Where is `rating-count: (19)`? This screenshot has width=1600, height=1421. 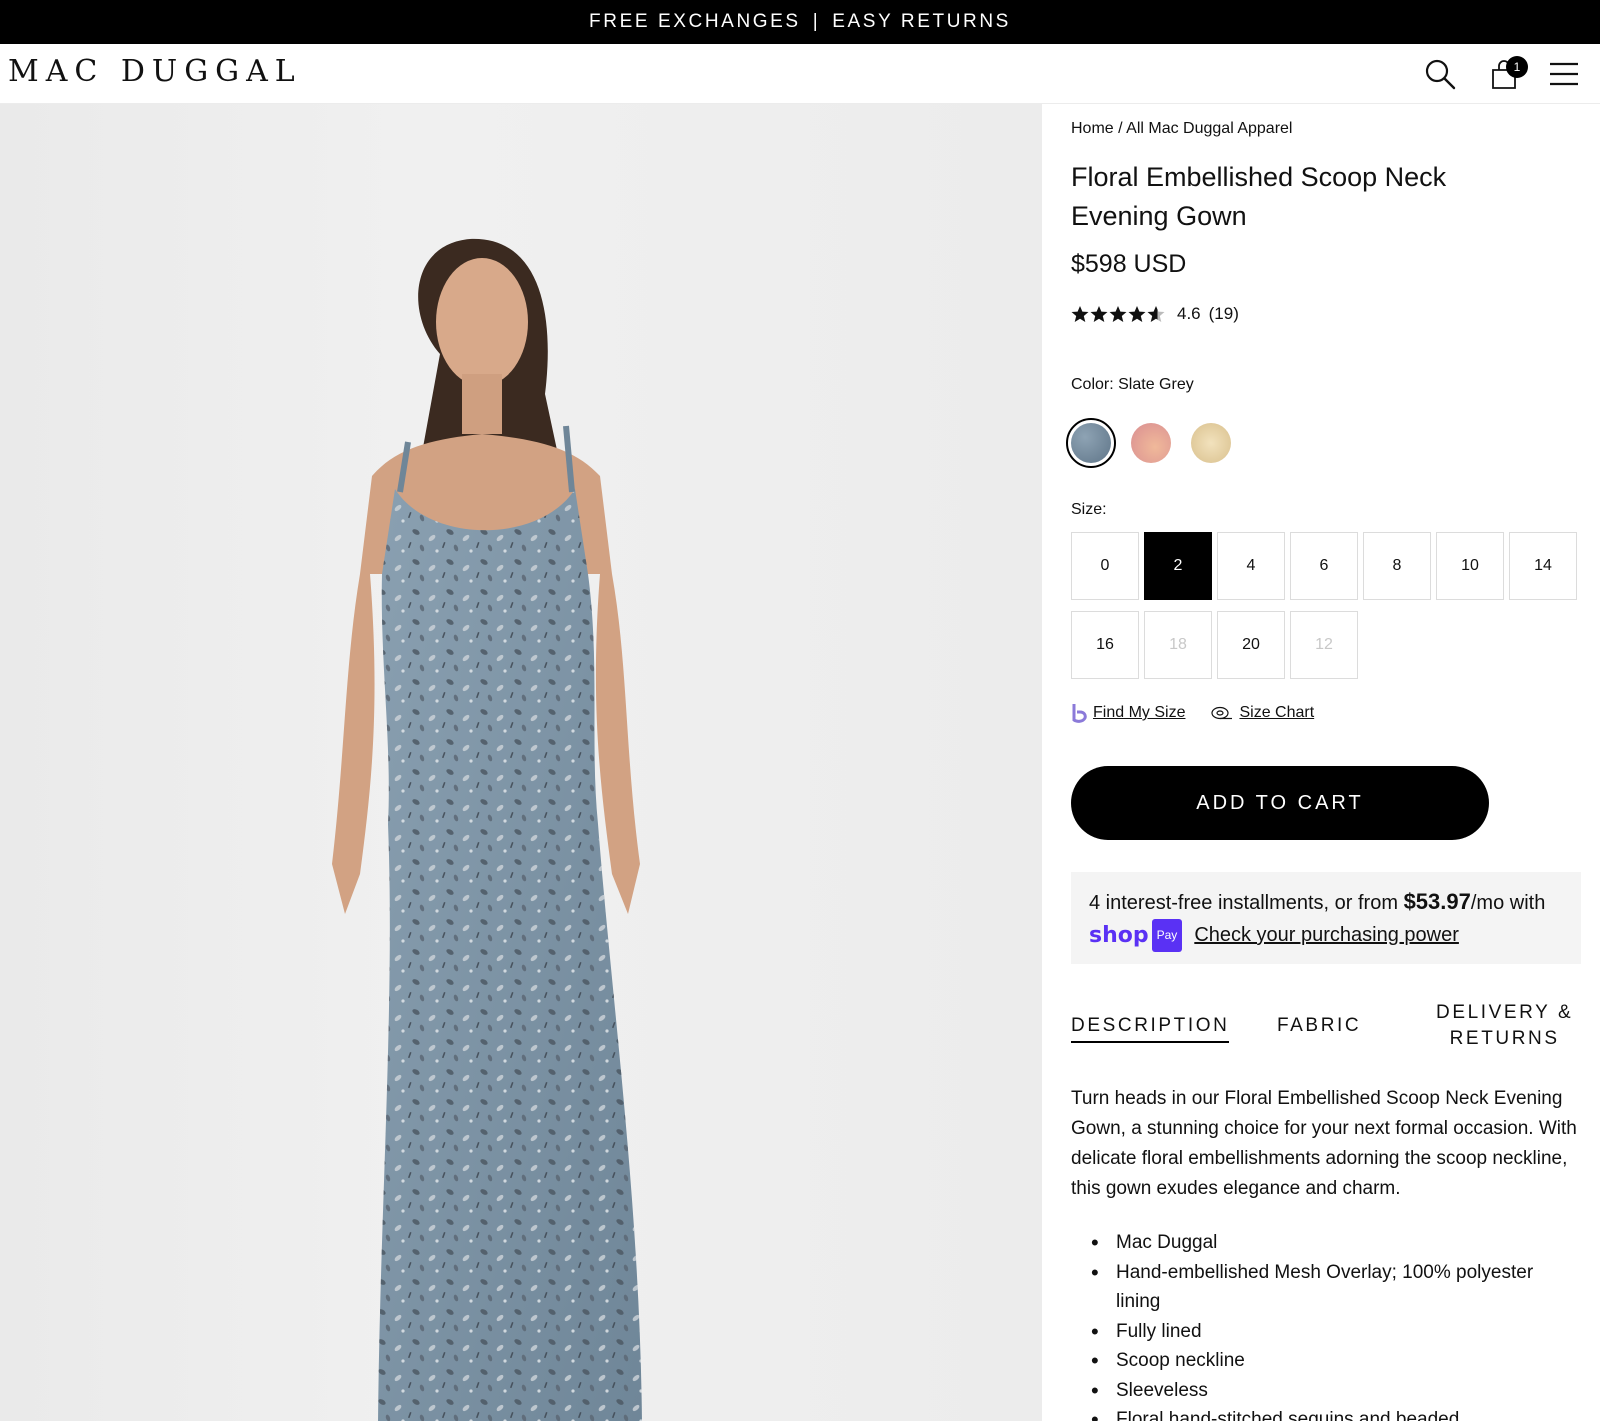
rating-count: (19) is located at coordinates (1223, 313).